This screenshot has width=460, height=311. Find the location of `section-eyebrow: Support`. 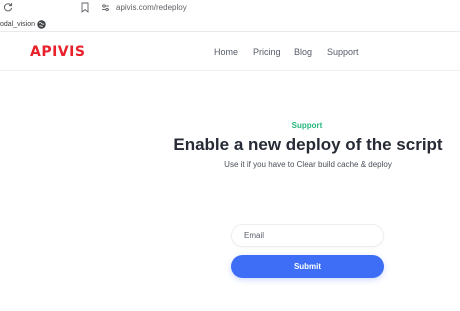

section-eyebrow: Support is located at coordinates (307, 125).